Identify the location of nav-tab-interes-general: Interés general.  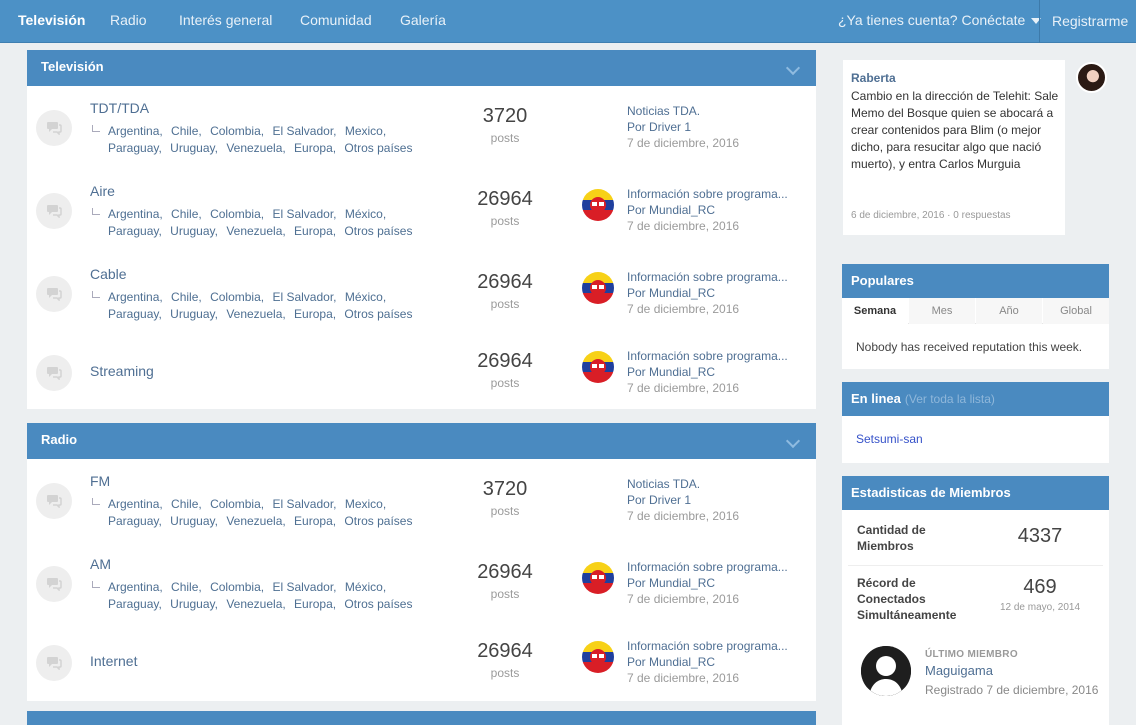
(225, 21).